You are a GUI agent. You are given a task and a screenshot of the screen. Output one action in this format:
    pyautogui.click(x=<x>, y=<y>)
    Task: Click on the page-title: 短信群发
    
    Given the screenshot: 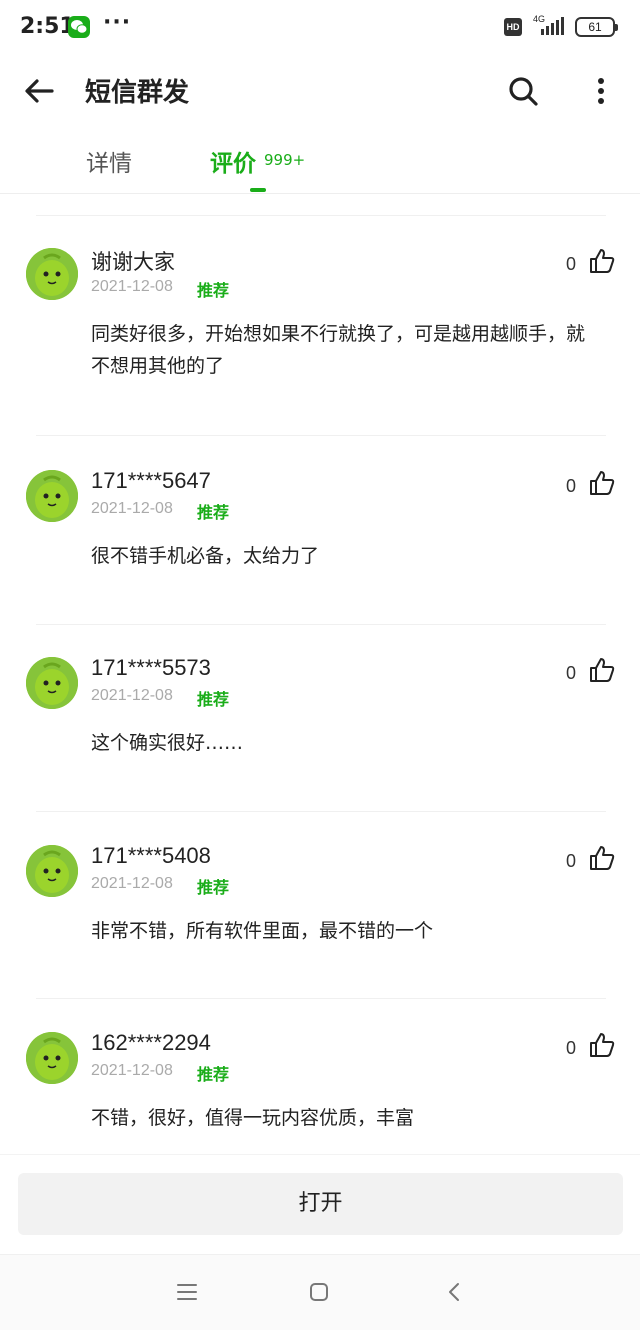 What is the action you would take?
    pyautogui.click(x=137, y=93)
    